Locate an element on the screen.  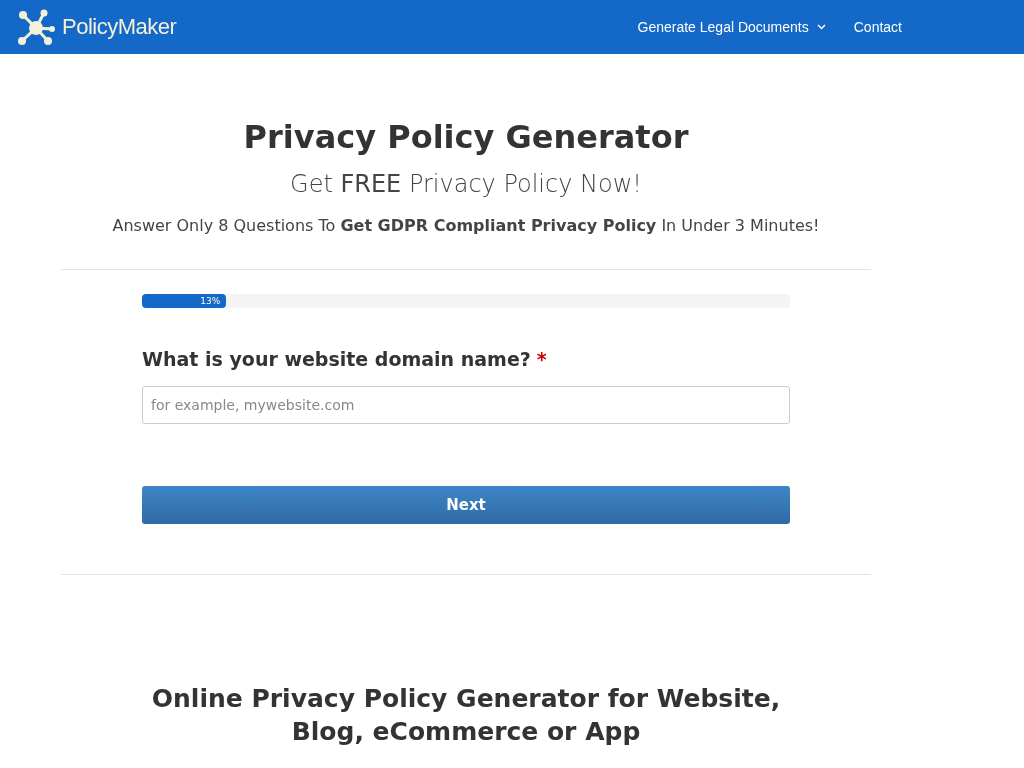
nav-link: Contact is located at coordinates (877, 27).